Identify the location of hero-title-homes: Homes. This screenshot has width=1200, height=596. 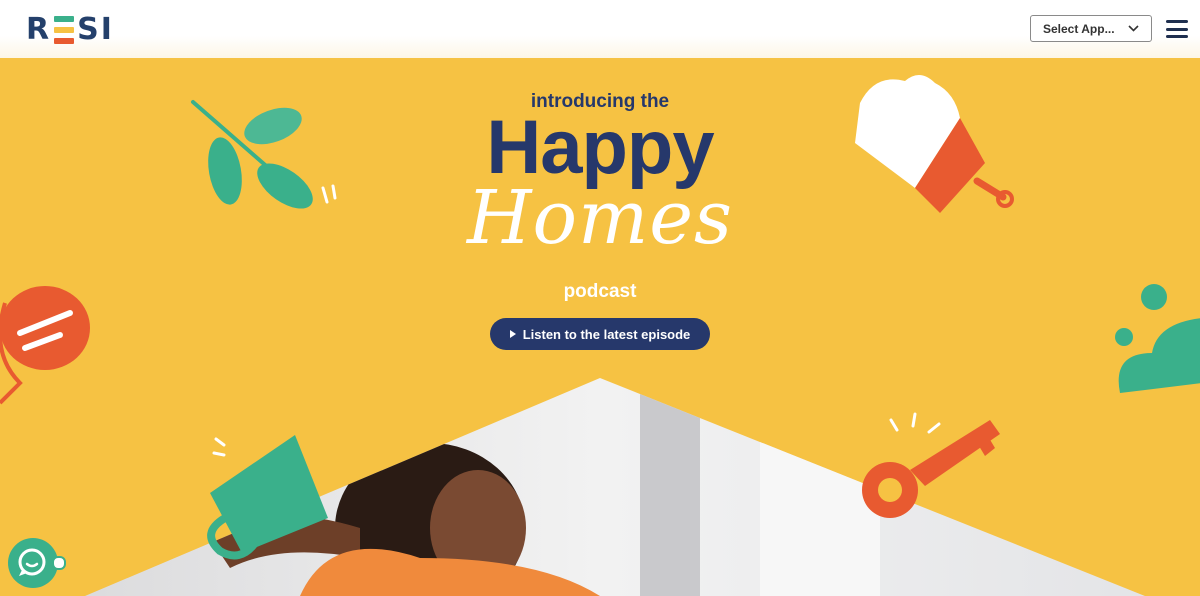
(600, 218).